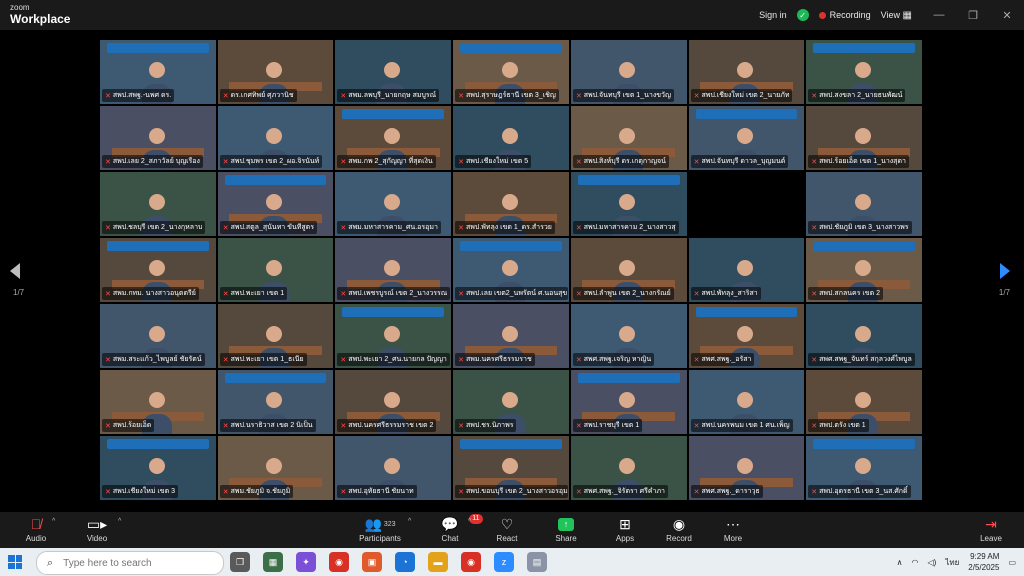 The width and height of the screenshot is (1024, 576). What do you see at coordinates (1005, 271) in the screenshot?
I see `next-page-icon` at bounding box center [1005, 271].